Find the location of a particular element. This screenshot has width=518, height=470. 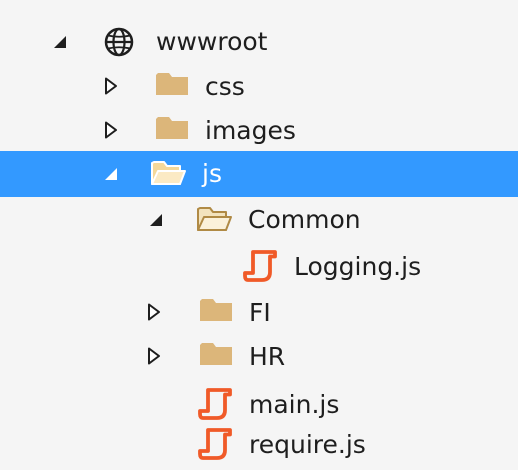

tree-node-hr: HR is located at coordinates (259, 356).